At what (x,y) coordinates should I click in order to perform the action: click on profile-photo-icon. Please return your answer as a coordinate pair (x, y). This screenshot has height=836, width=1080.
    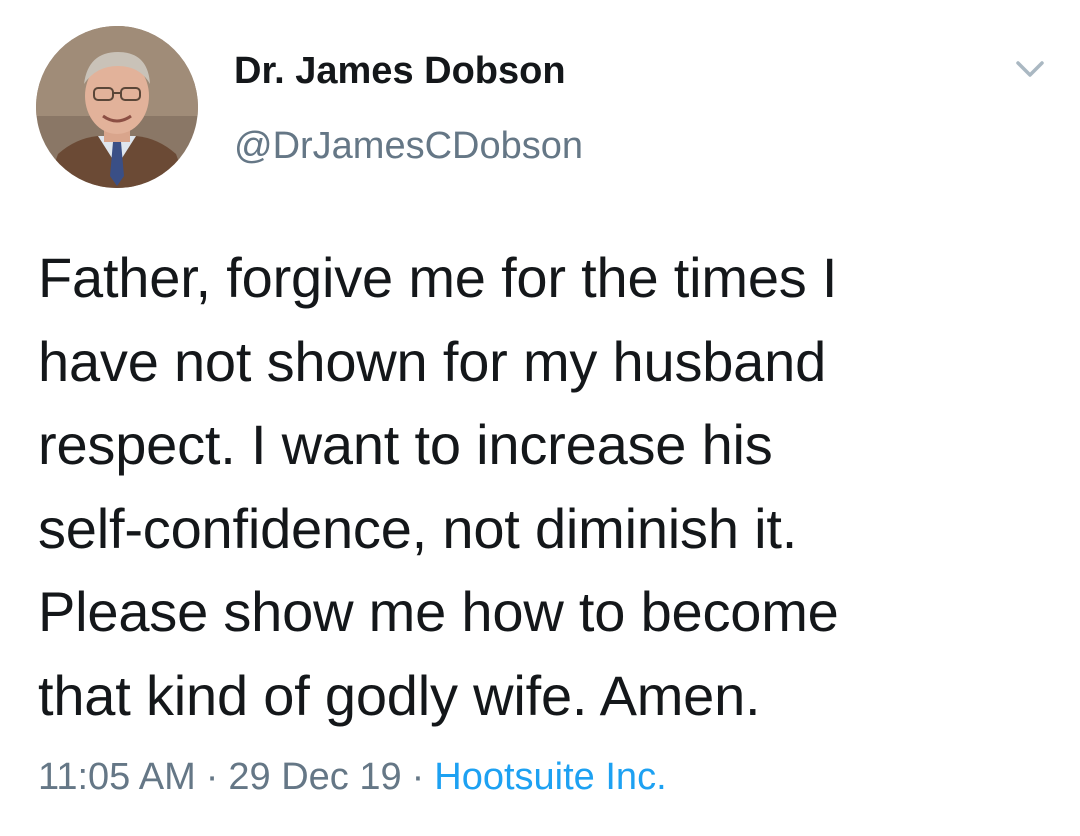
    Looking at the image, I should click on (117, 107).